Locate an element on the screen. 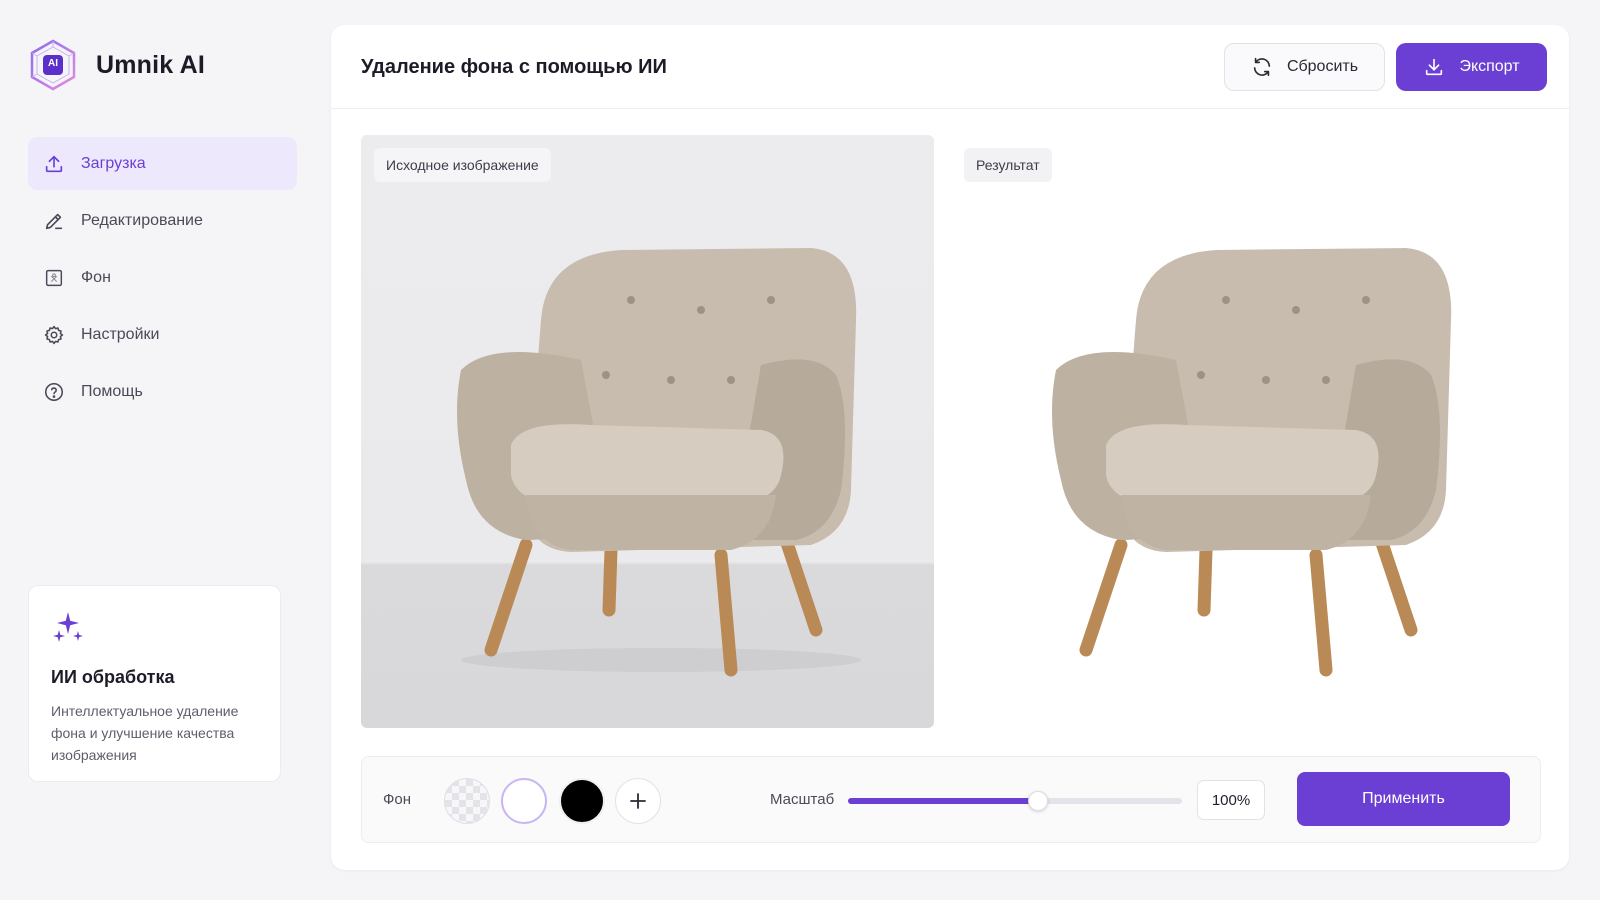  sidebar-item-label: Настройки is located at coordinates (120, 334).